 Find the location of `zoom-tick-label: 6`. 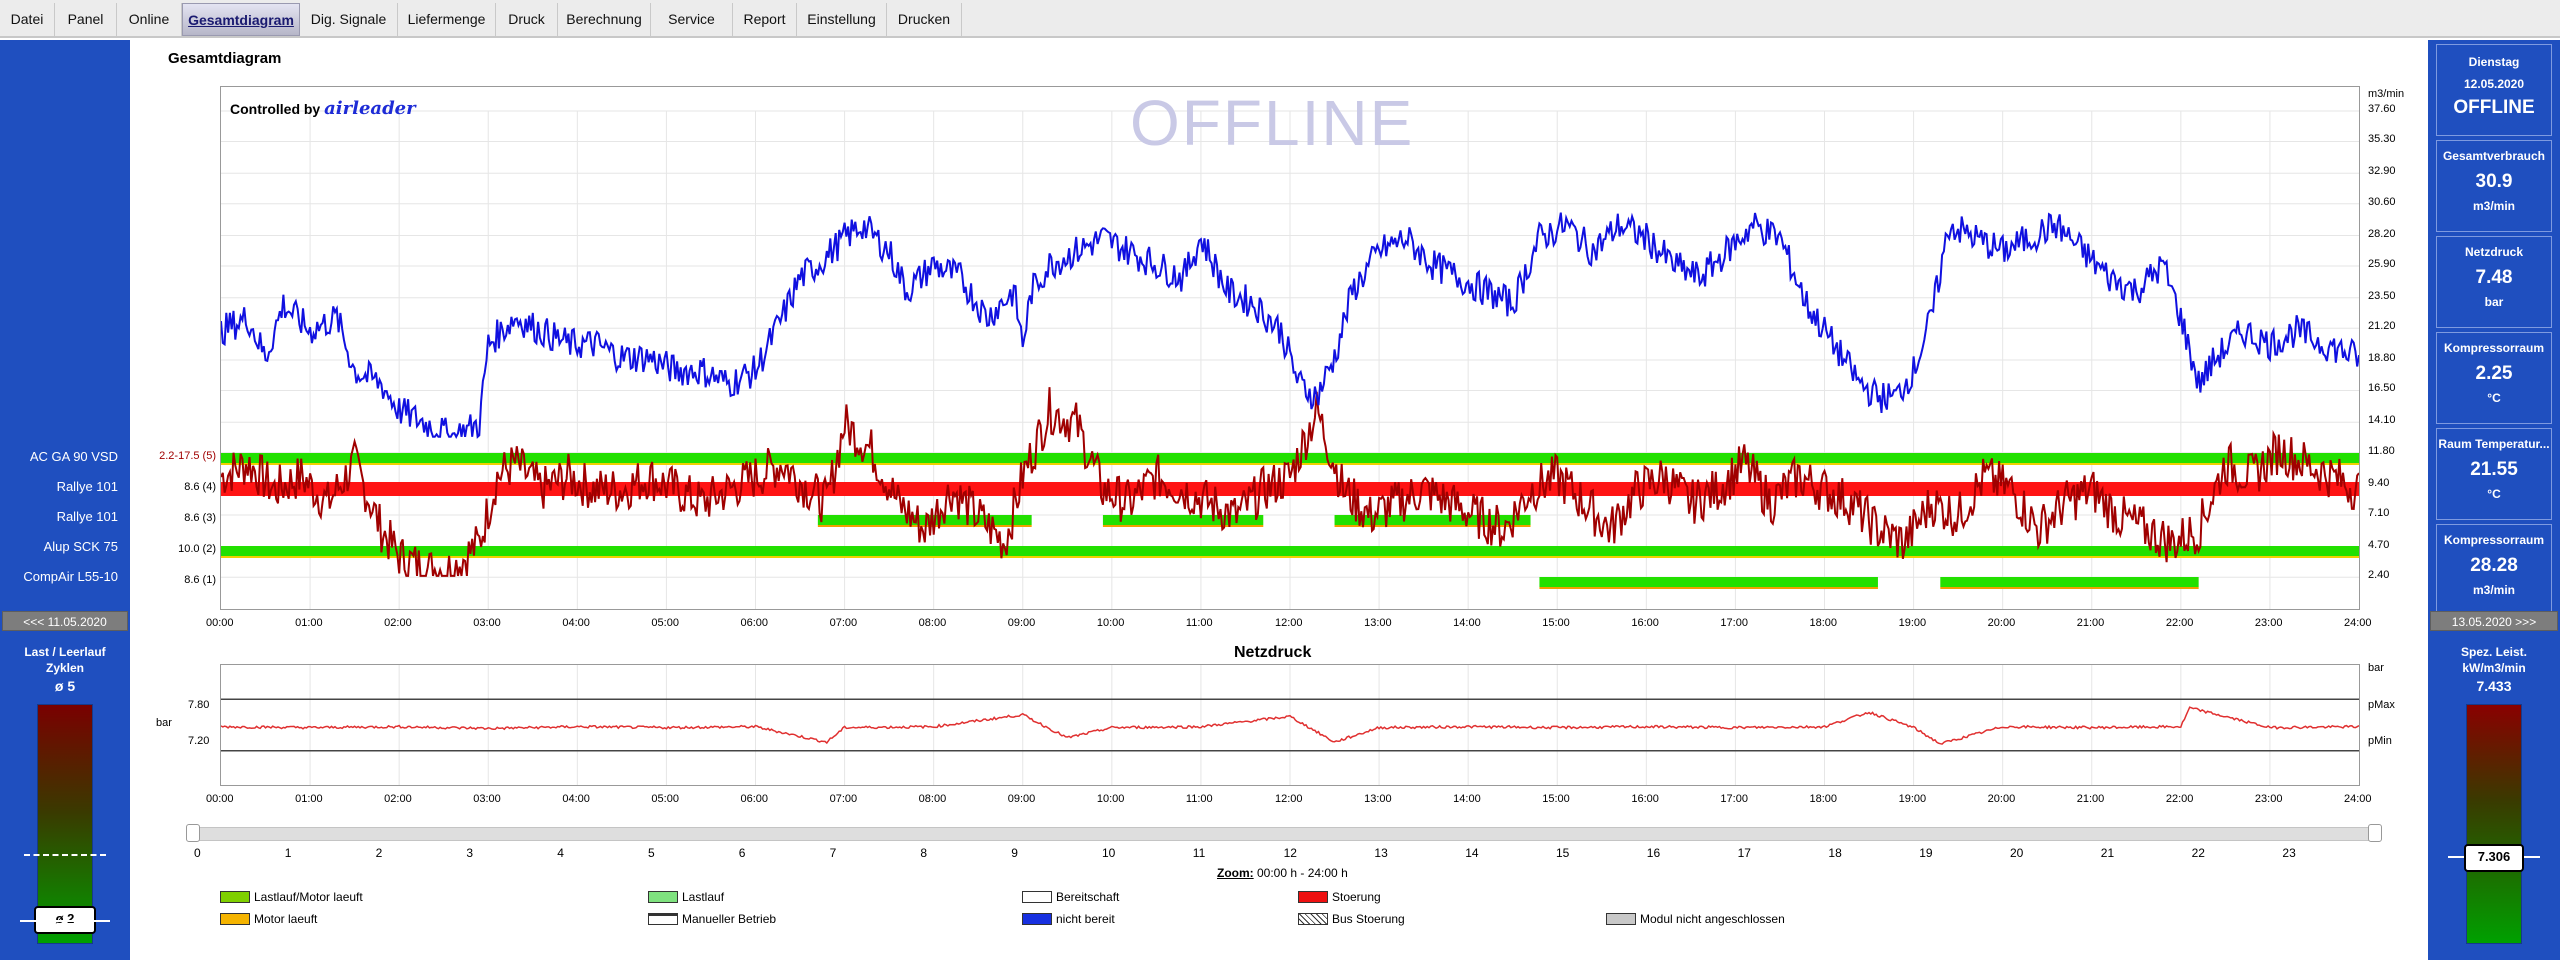

zoom-tick-label: 6 is located at coordinates (742, 853).